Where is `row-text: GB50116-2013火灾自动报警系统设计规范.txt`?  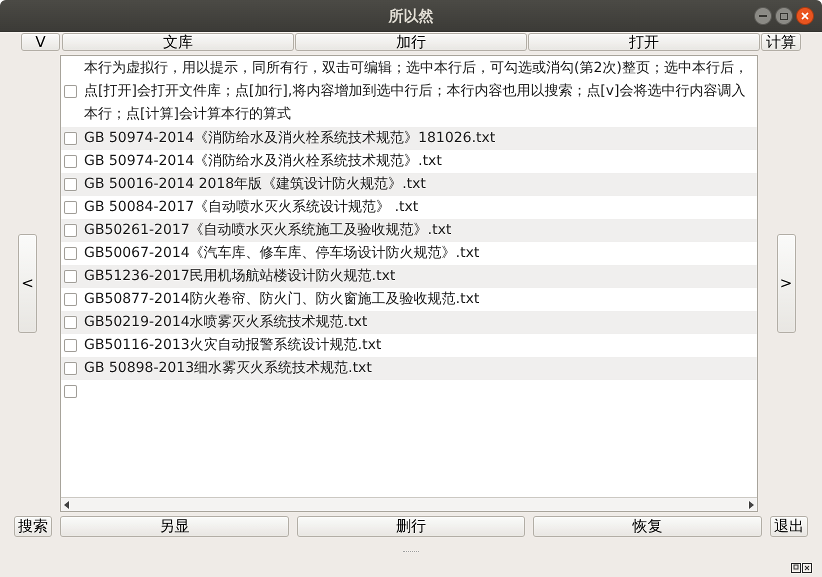 row-text: GB50116-2013火灾自动报警系统设计规范.txt is located at coordinates (233, 345).